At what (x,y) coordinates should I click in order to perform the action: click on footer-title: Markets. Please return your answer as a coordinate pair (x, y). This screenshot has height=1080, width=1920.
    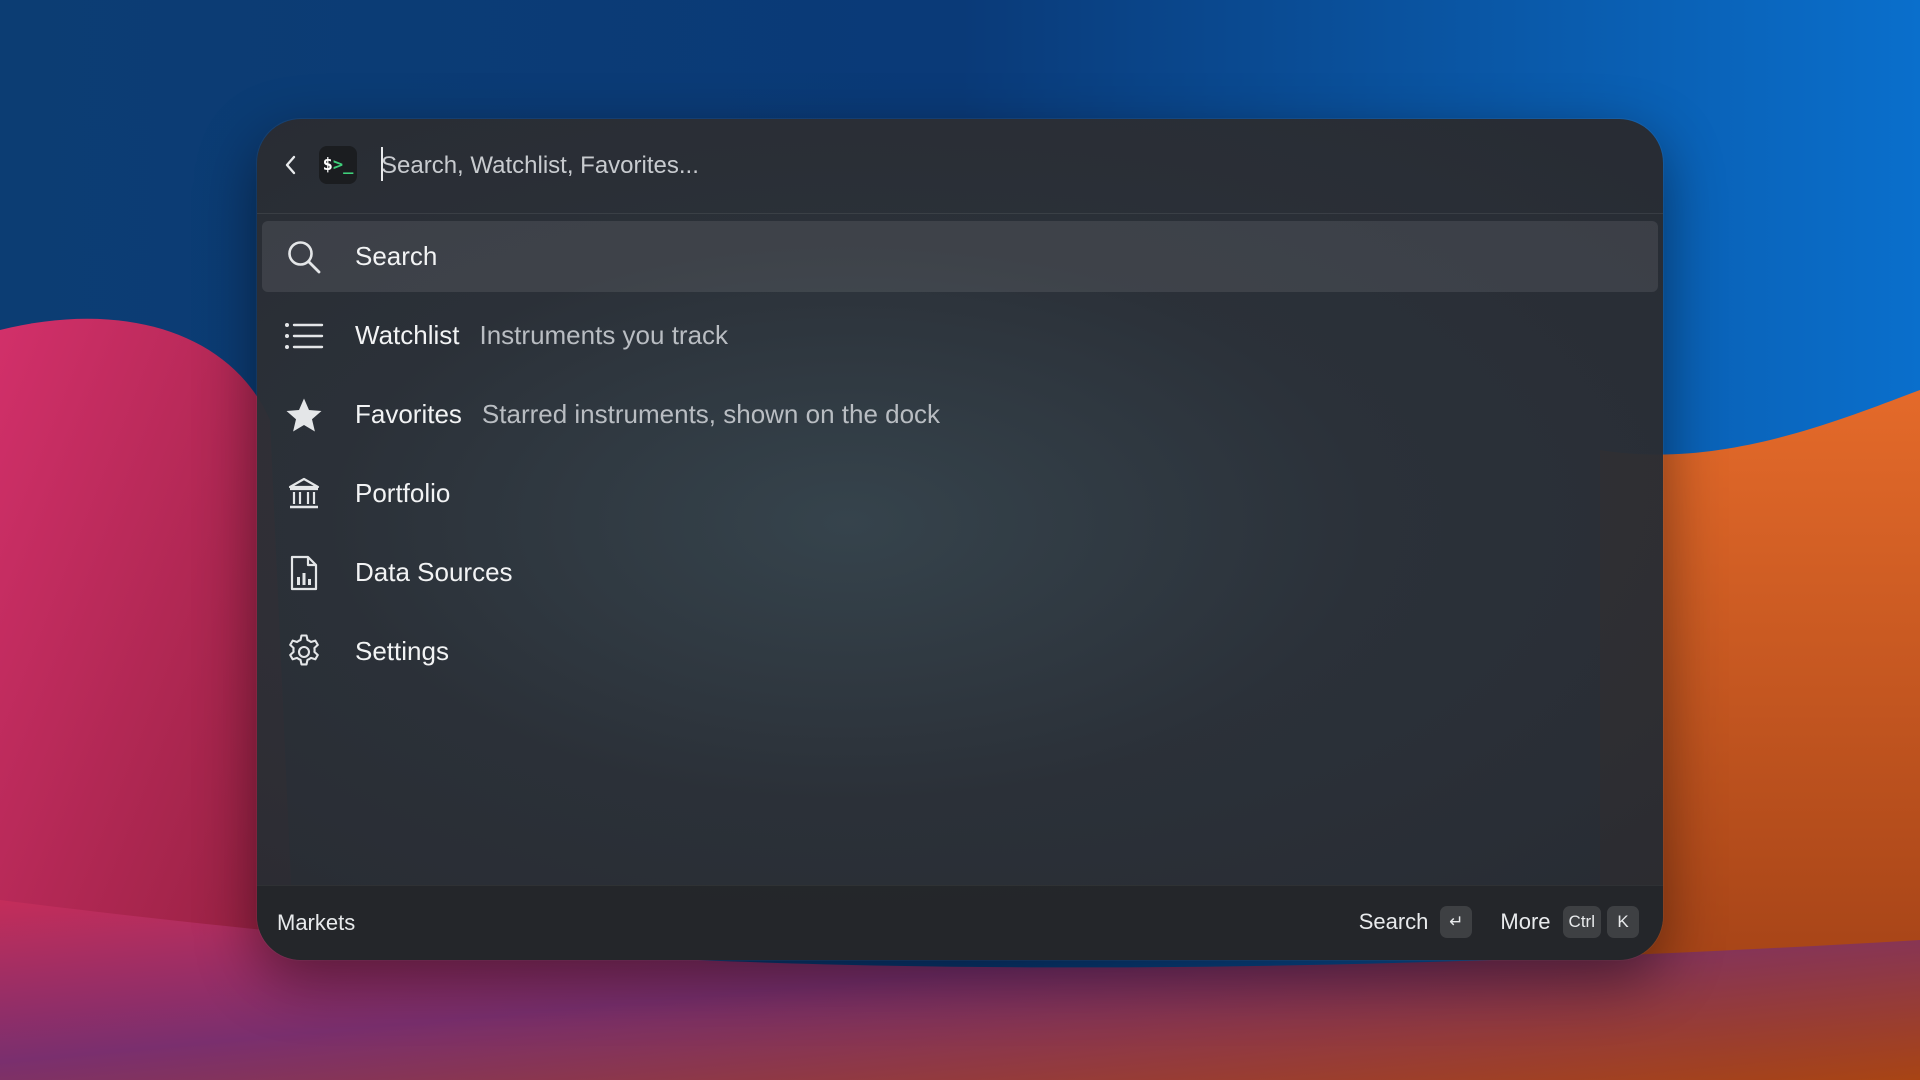
    Looking at the image, I should click on (316, 922).